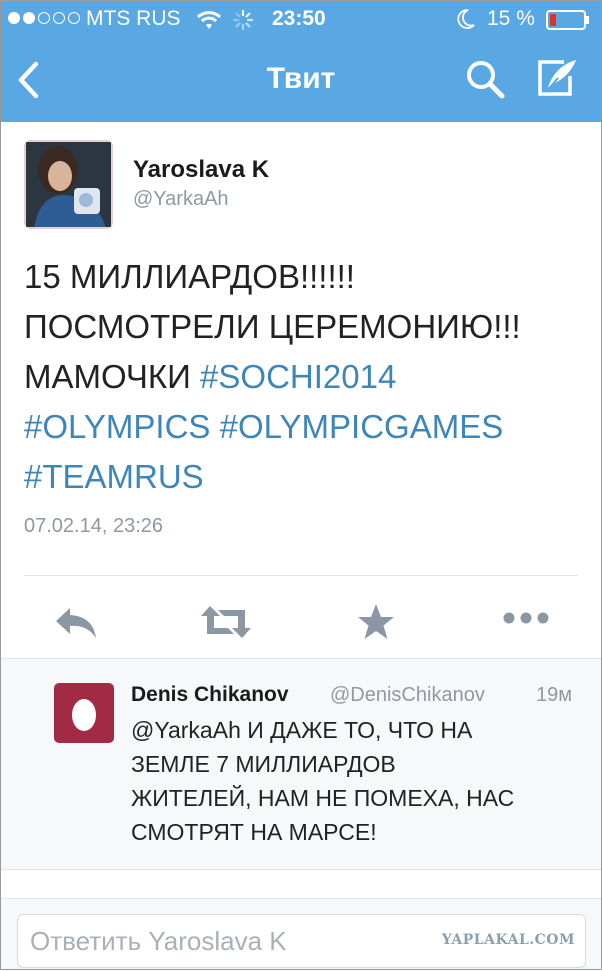 This screenshot has height=971, width=602. What do you see at coordinates (201, 170) in the screenshot?
I see `author-name: Yaroslava K` at bounding box center [201, 170].